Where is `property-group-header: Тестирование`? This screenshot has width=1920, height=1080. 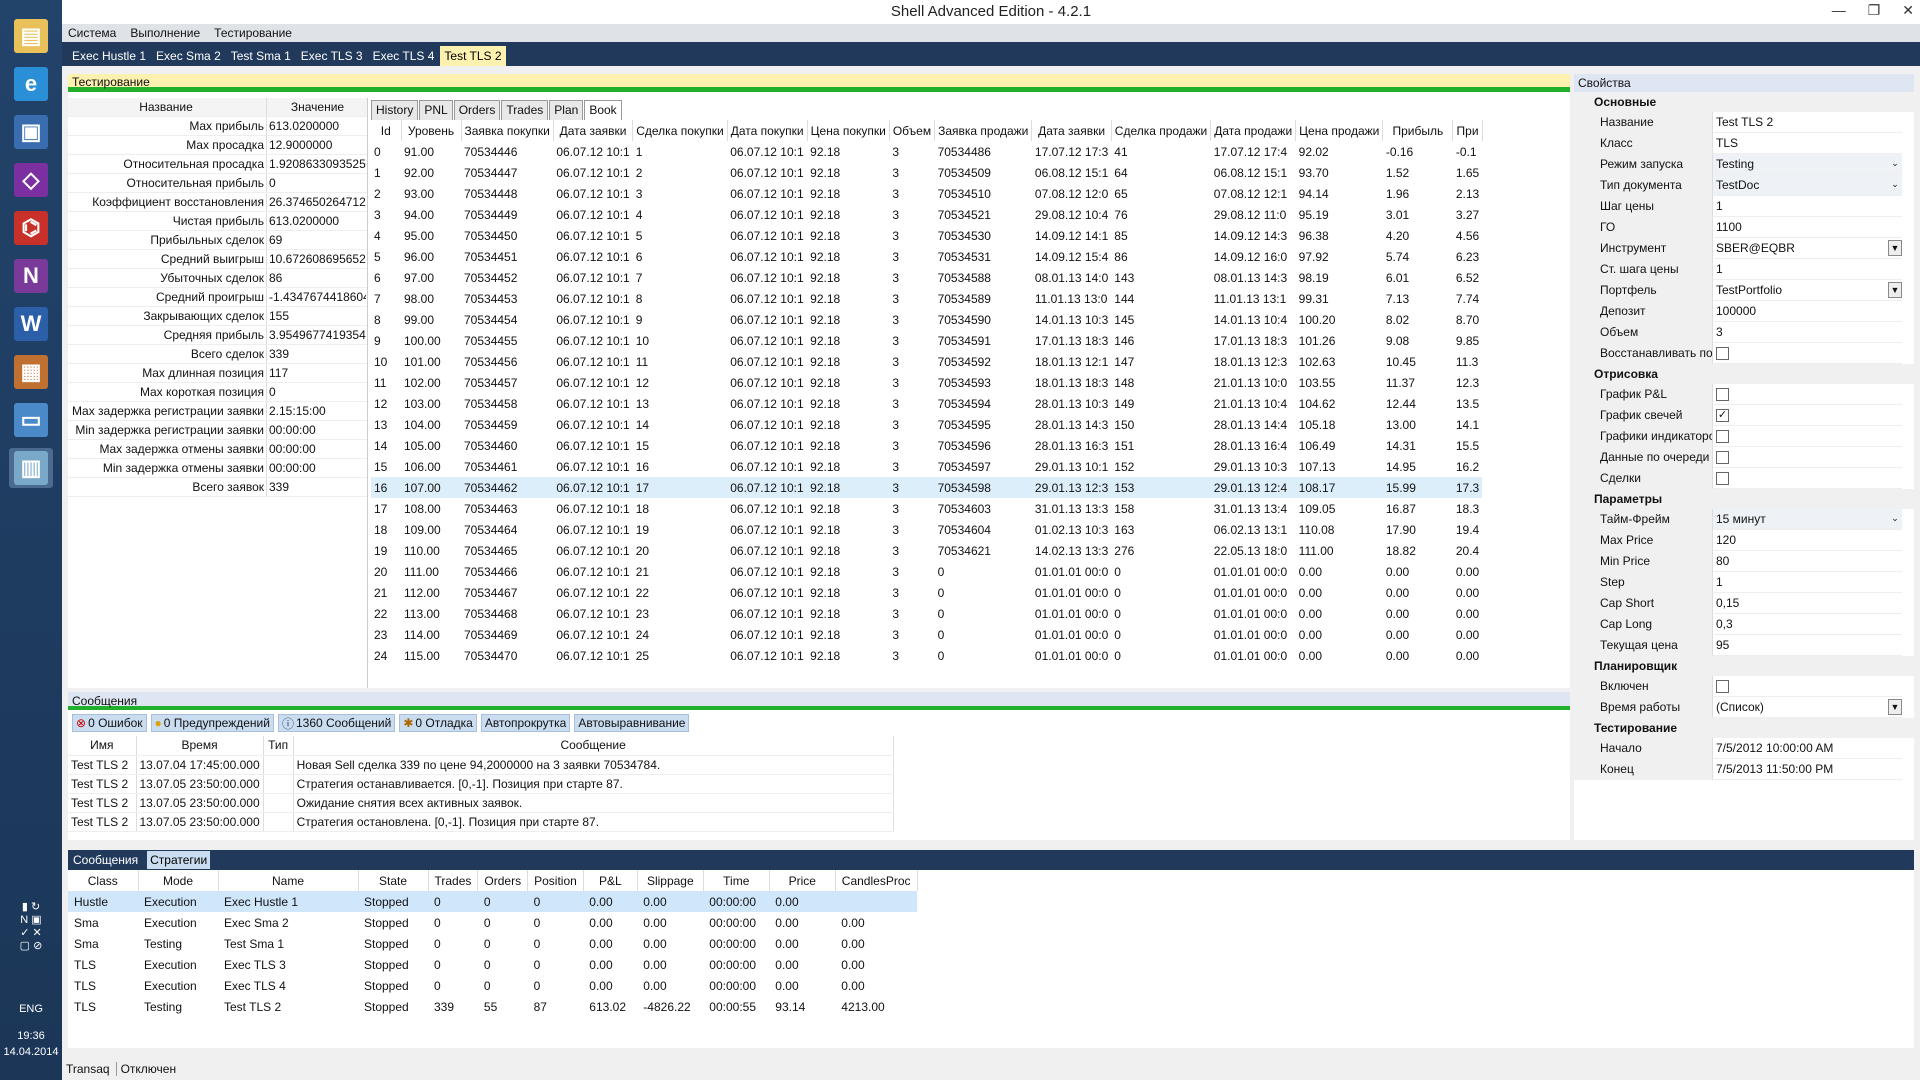
property-group-header: Тестирование is located at coordinates (1744, 728).